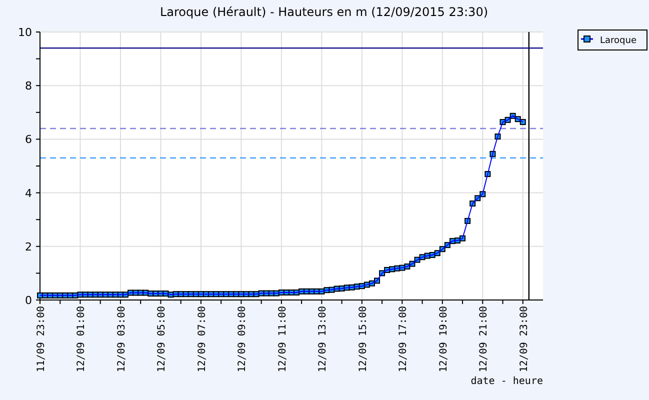  Describe the element at coordinates (162, 339) in the screenshot. I see `axis-tick-label: 12/09 05:00` at that location.